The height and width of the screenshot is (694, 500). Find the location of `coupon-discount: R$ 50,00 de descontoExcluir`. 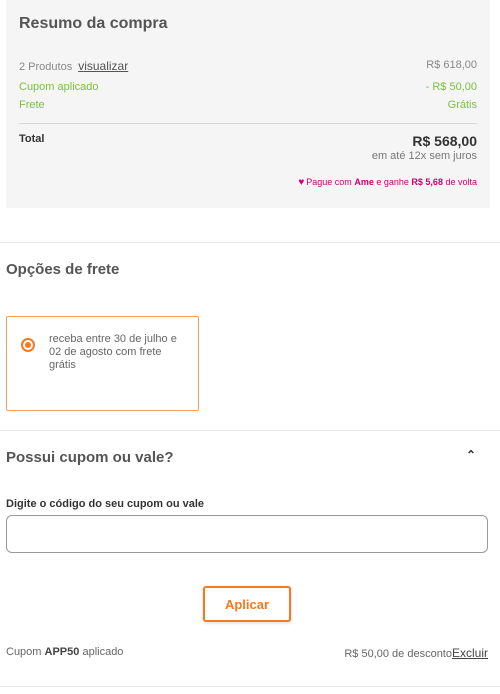

coupon-discount: R$ 50,00 de descontoExcluir is located at coordinates (416, 653).